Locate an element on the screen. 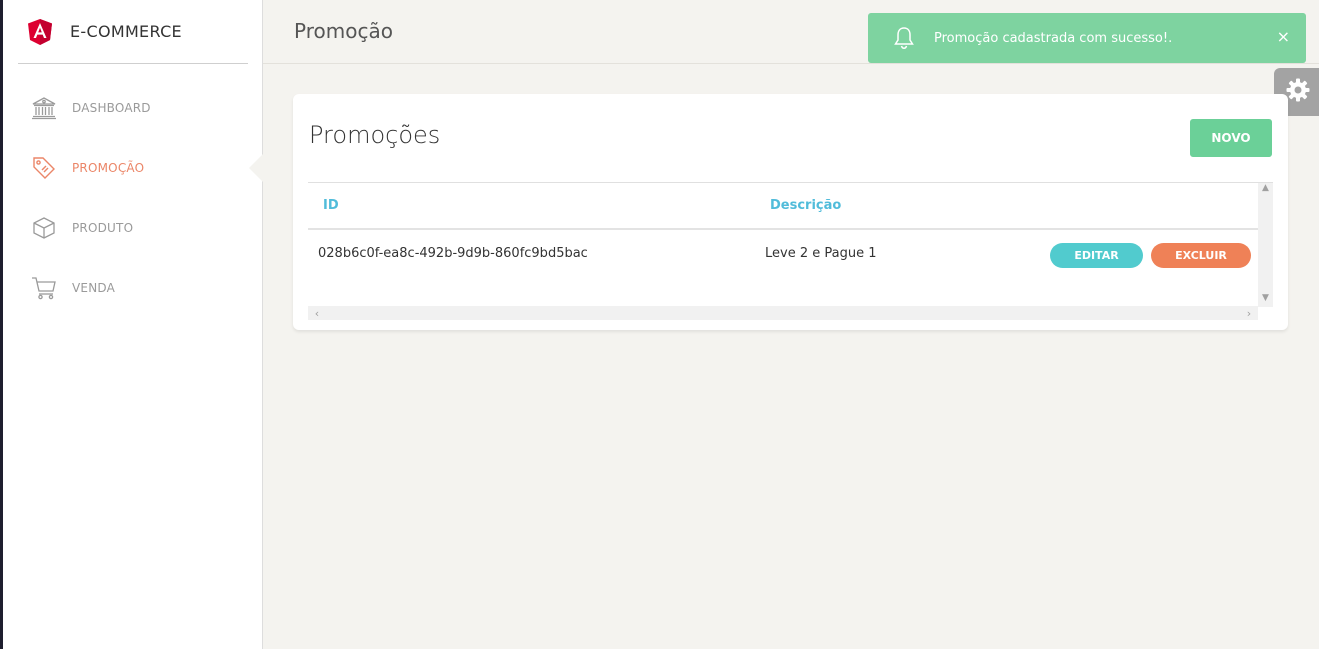  success-notification: Promoção cadastrada com sucesso!. × is located at coordinates (1087, 38).